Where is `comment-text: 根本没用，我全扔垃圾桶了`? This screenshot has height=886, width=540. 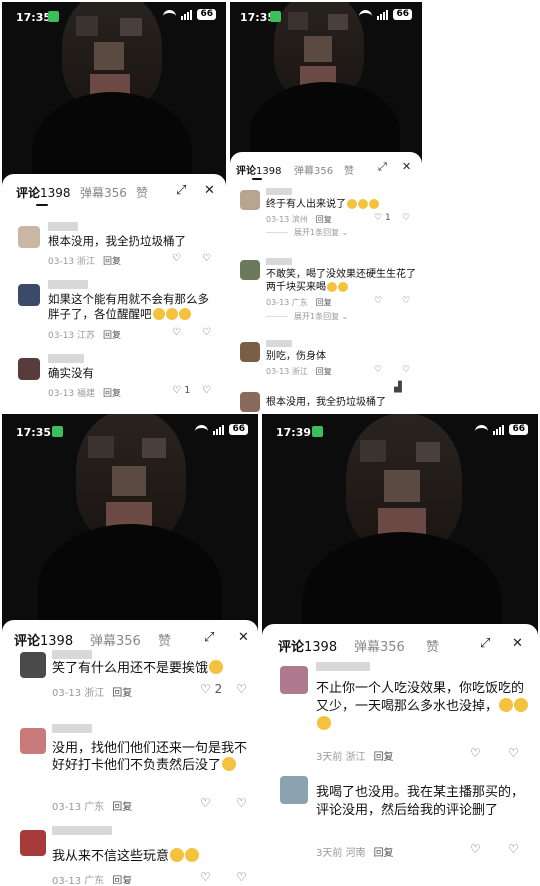 comment-text: 根本没用，我全扔垃圾桶了 is located at coordinates (117, 241).